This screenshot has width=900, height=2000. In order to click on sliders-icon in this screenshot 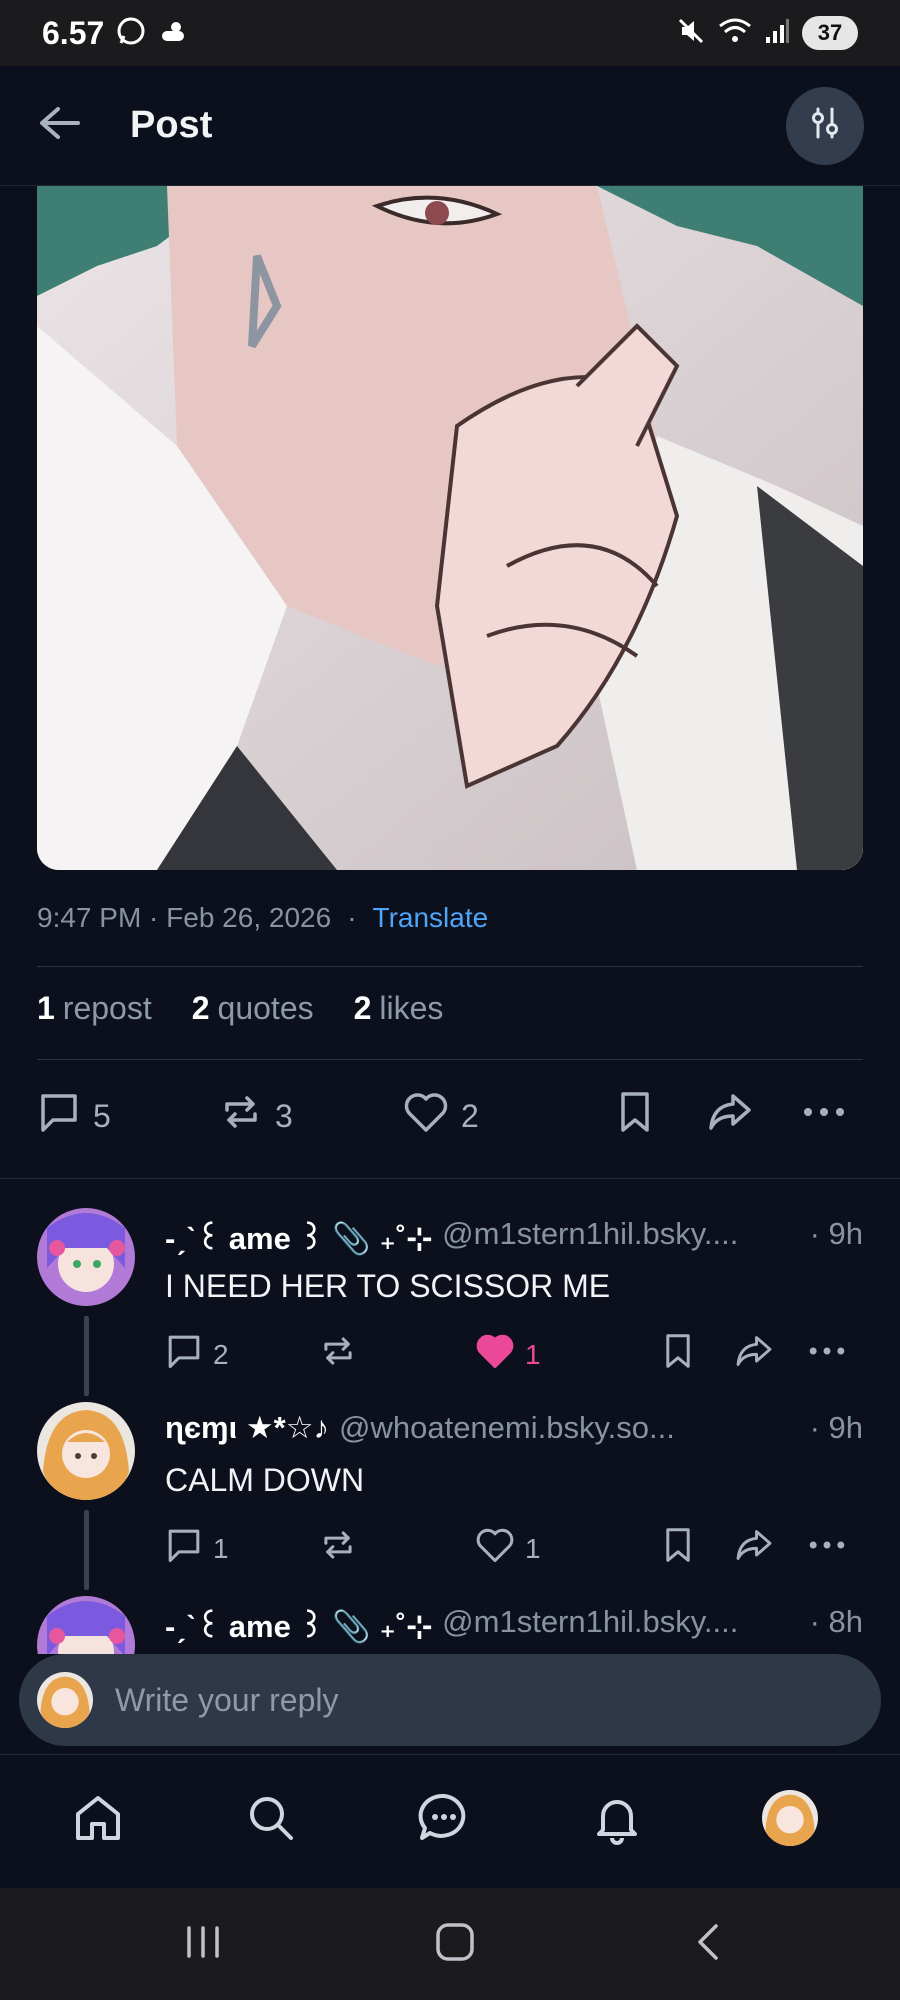, I will do `click(825, 125)`.